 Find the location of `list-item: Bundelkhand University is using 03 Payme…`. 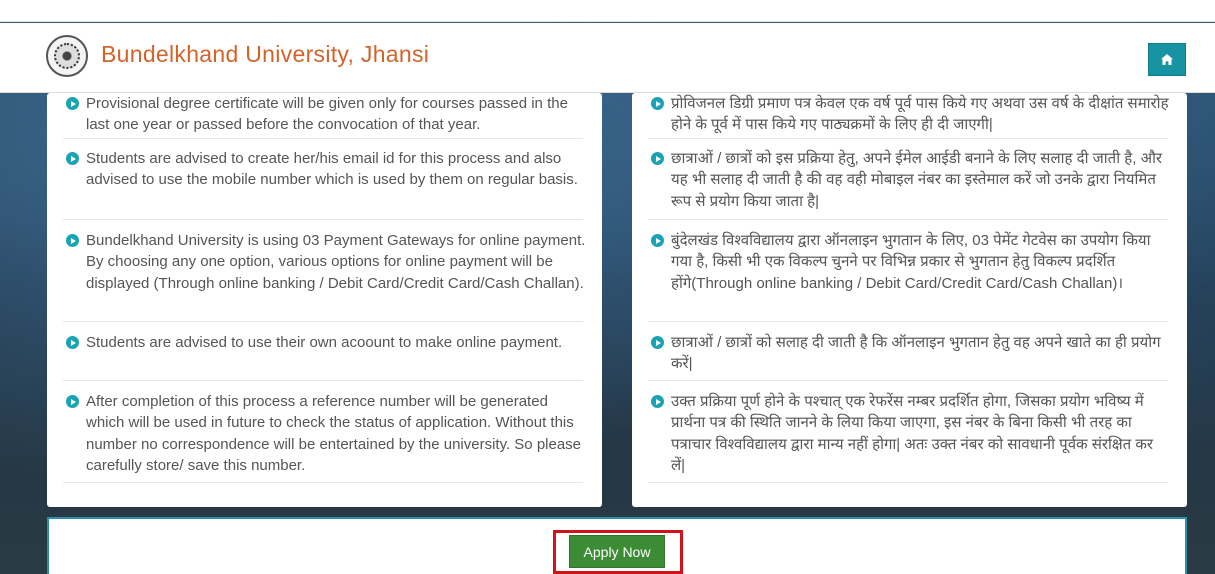

list-item: Bundelkhand University is using 03 Payme… is located at coordinates (324, 276).